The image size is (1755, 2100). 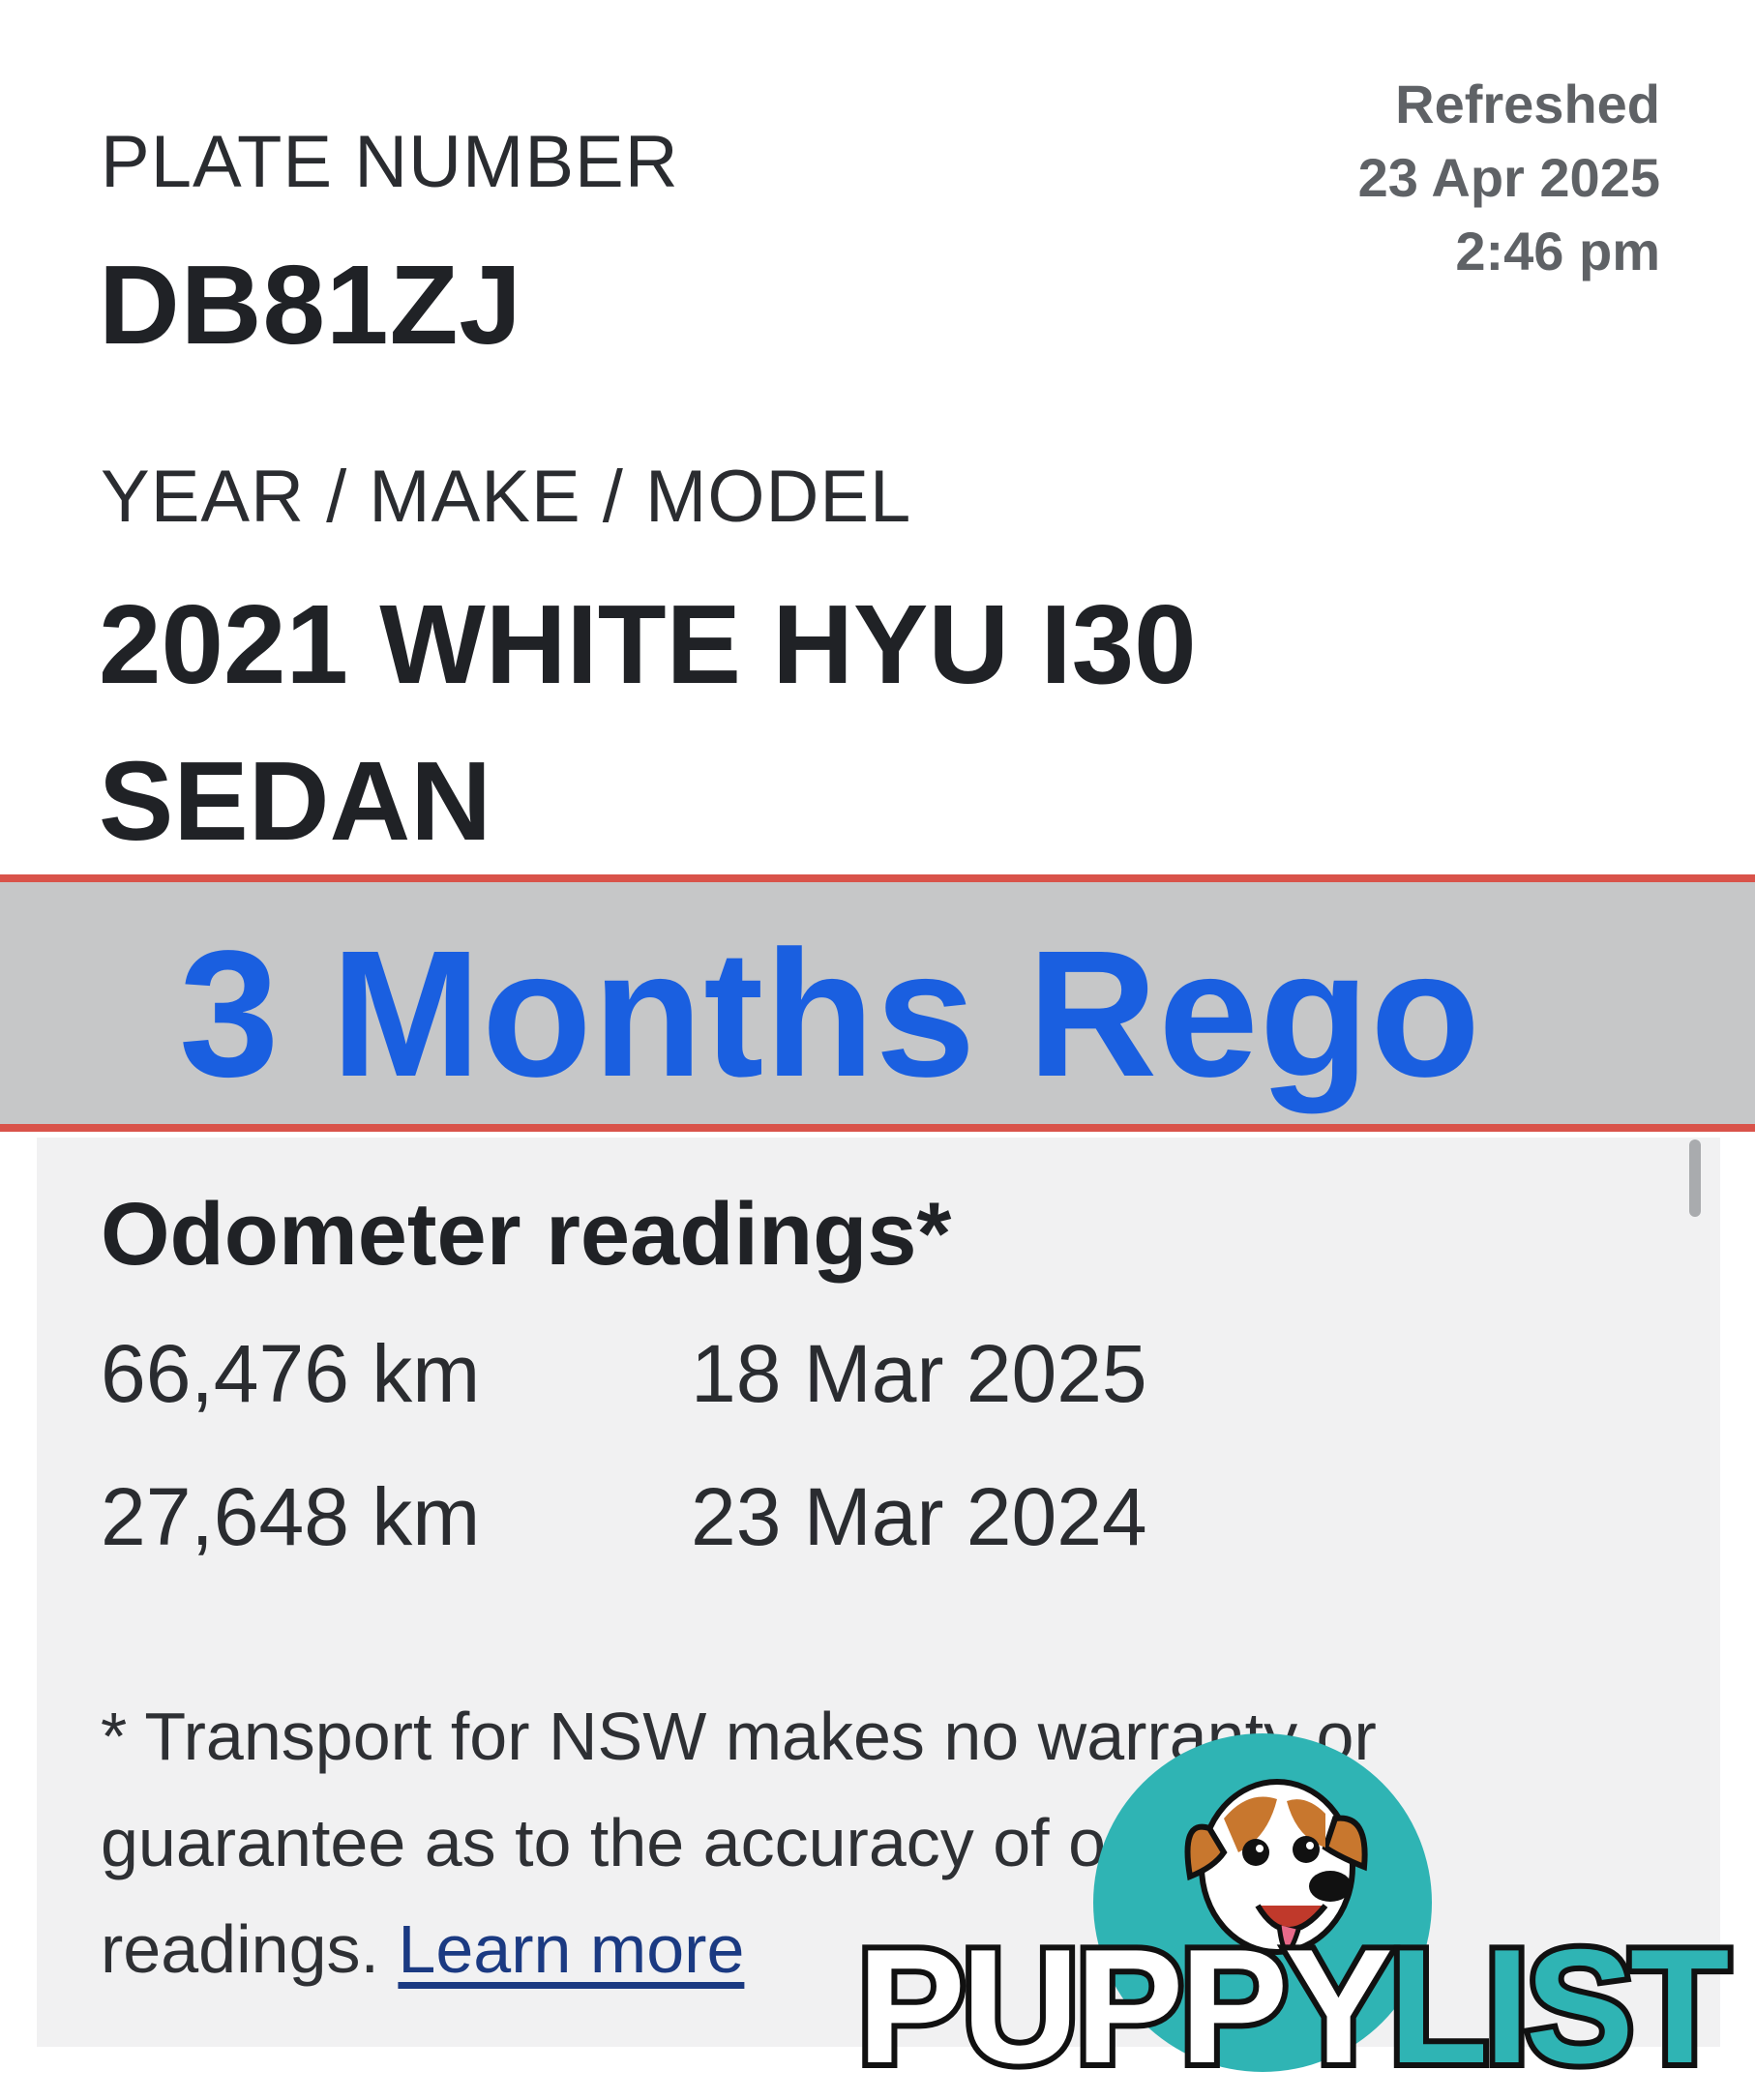 I want to click on odometer-row: 27,648 km 23 Mar 2024, so click(x=624, y=1517).